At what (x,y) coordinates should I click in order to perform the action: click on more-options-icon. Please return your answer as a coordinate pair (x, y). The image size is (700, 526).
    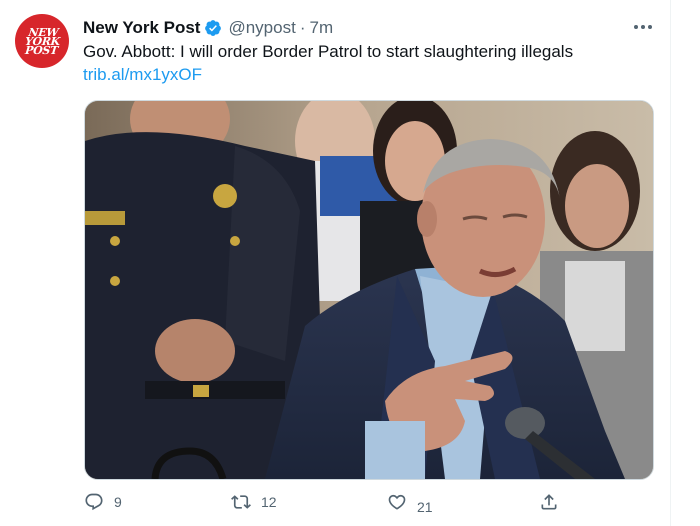
    Looking at the image, I should click on (643, 27).